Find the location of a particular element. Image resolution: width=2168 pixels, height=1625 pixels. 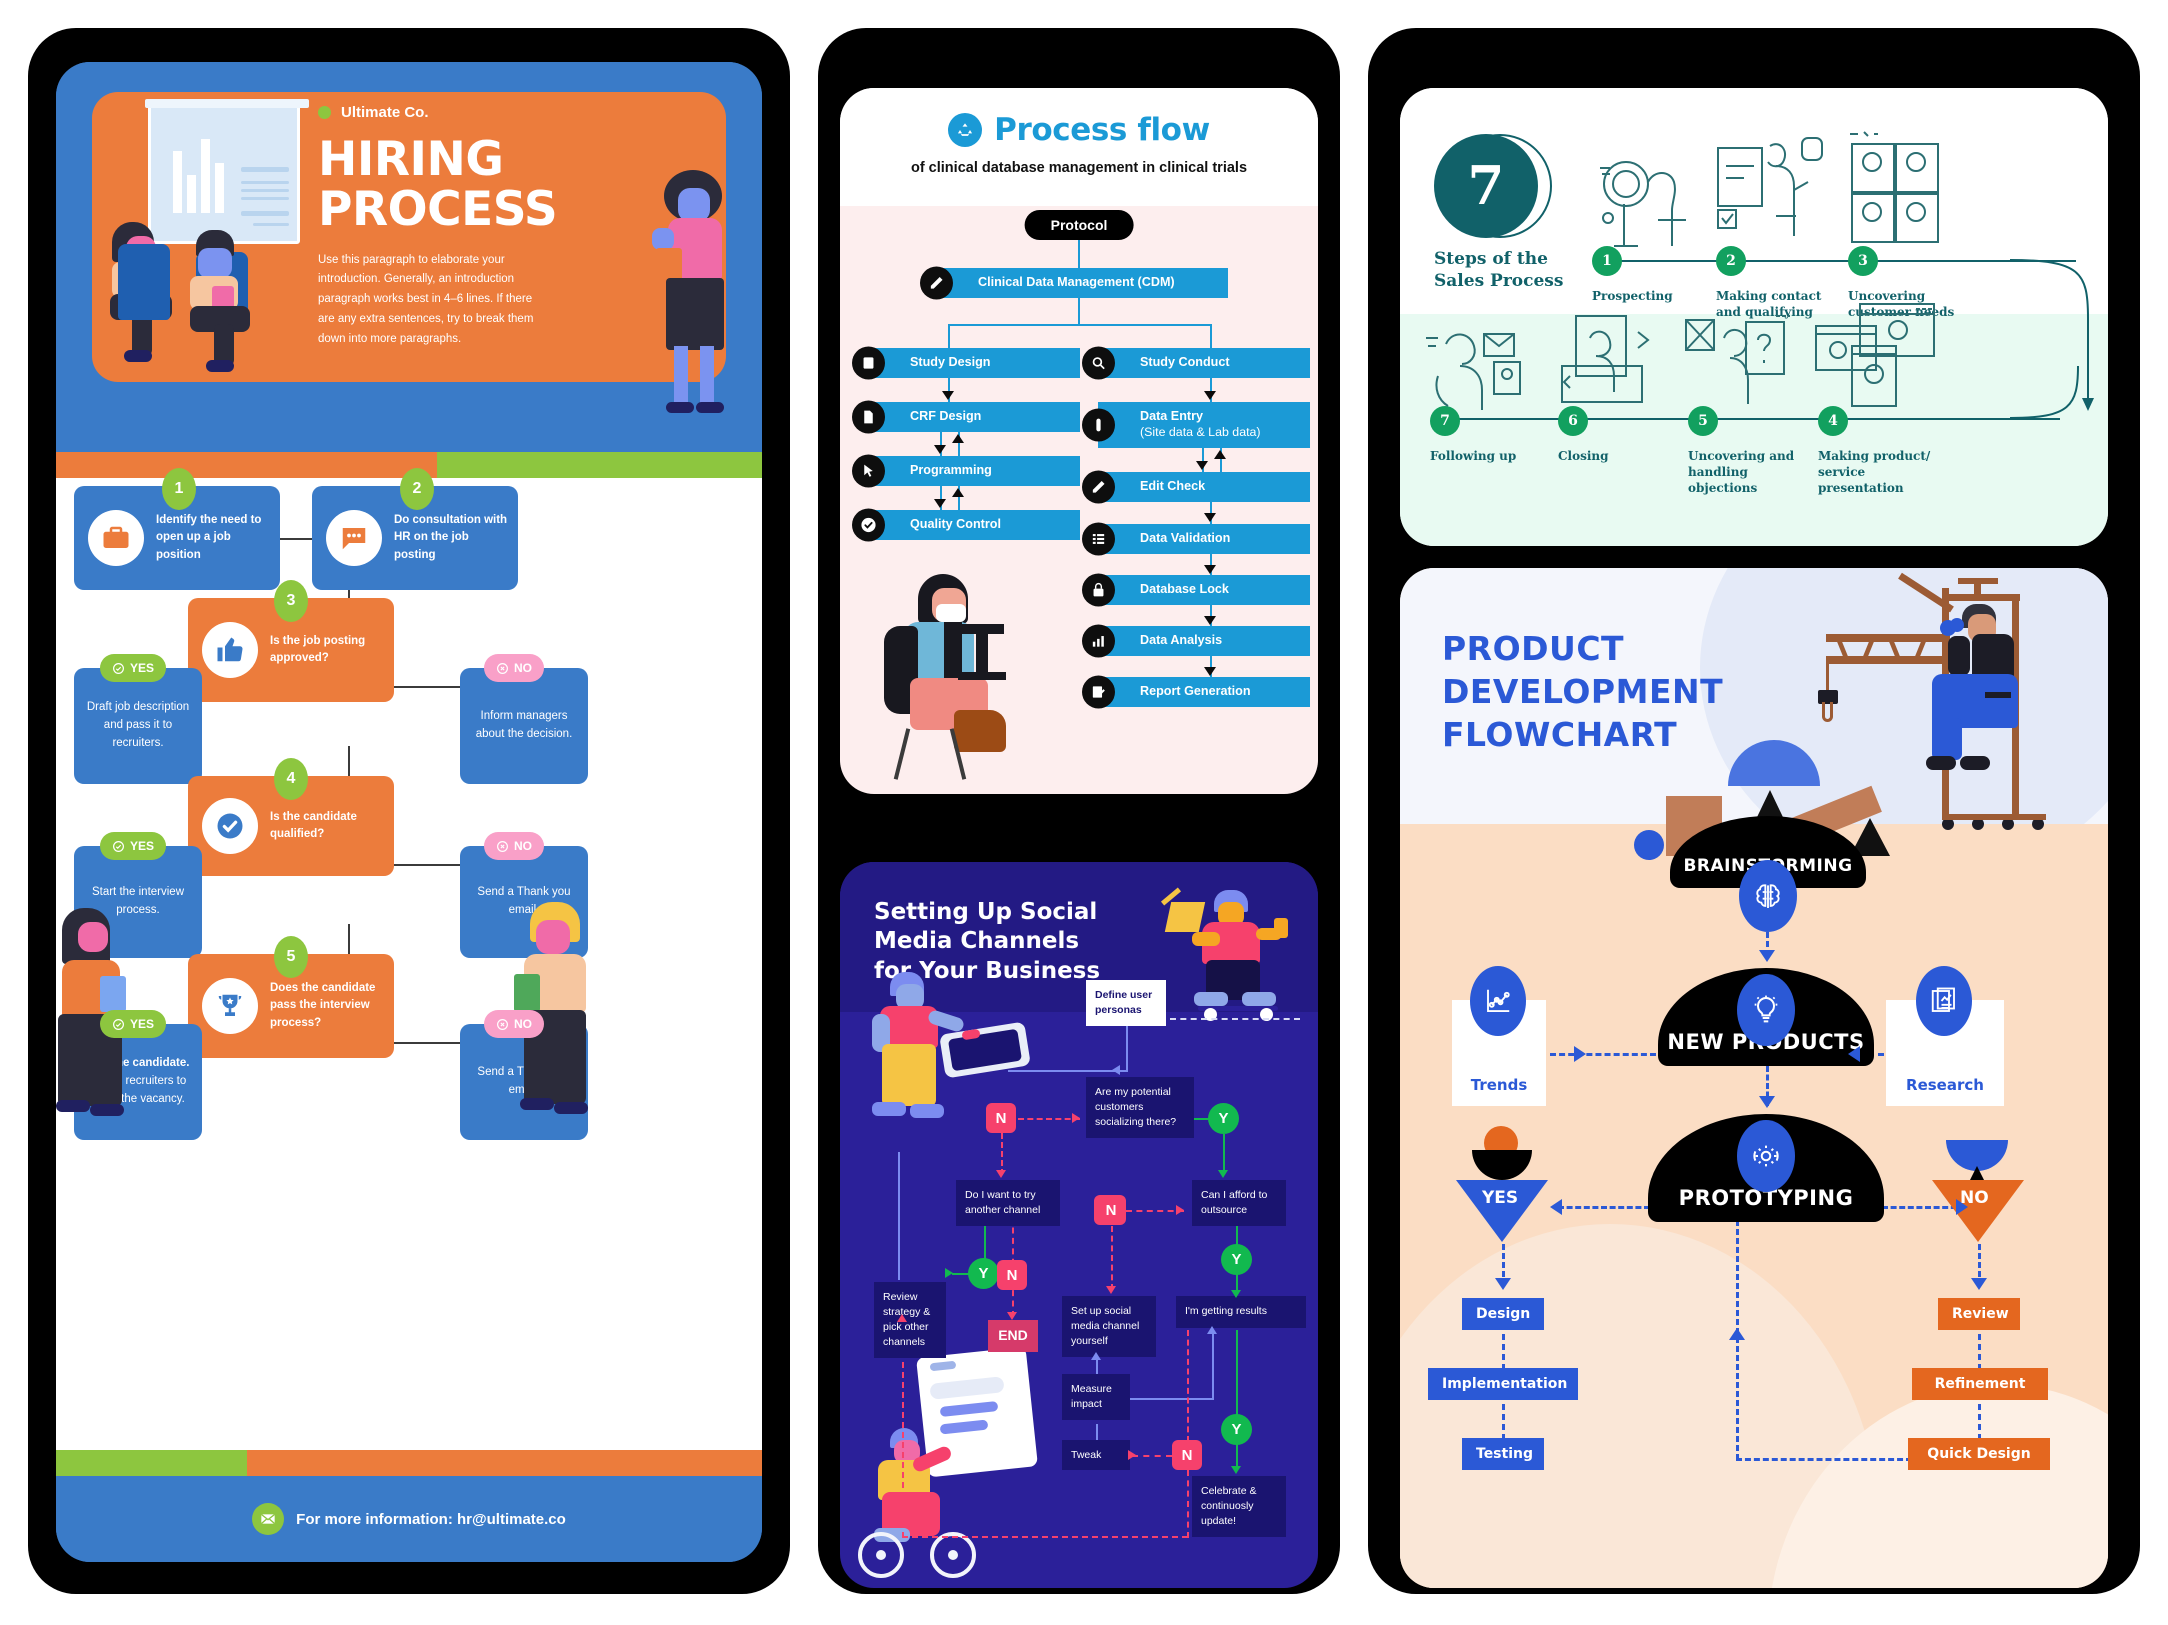

token-yes-2: Y is located at coordinates (983, 1273).